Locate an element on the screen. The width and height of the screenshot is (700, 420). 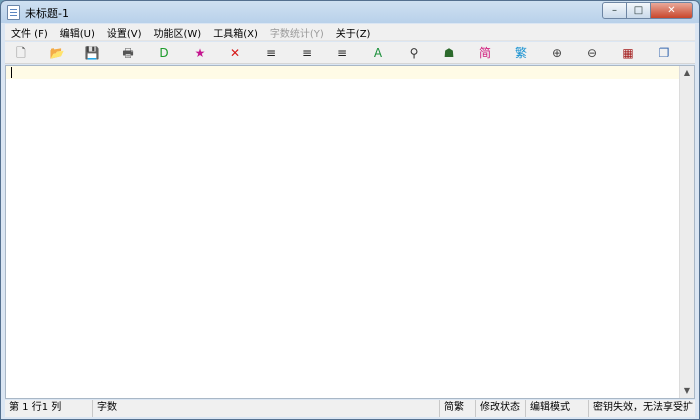
spell-check-icon: A is located at coordinates (378, 53).